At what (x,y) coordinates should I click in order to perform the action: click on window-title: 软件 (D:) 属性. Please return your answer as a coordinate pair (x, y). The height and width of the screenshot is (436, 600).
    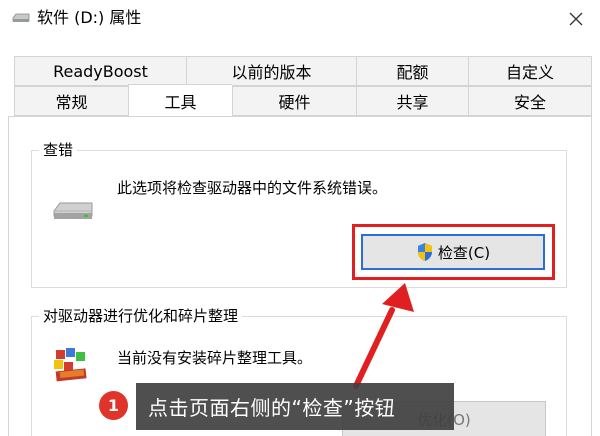
    Looking at the image, I should click on (89, 17).